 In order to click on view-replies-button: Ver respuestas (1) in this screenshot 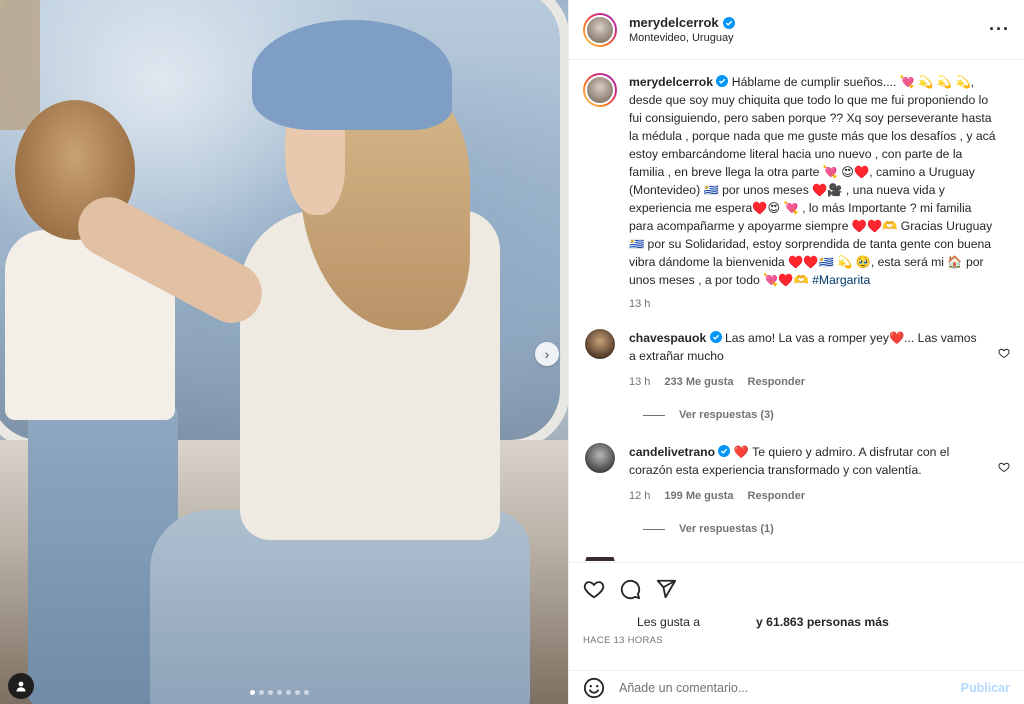, I will do `click(826, 529)`.